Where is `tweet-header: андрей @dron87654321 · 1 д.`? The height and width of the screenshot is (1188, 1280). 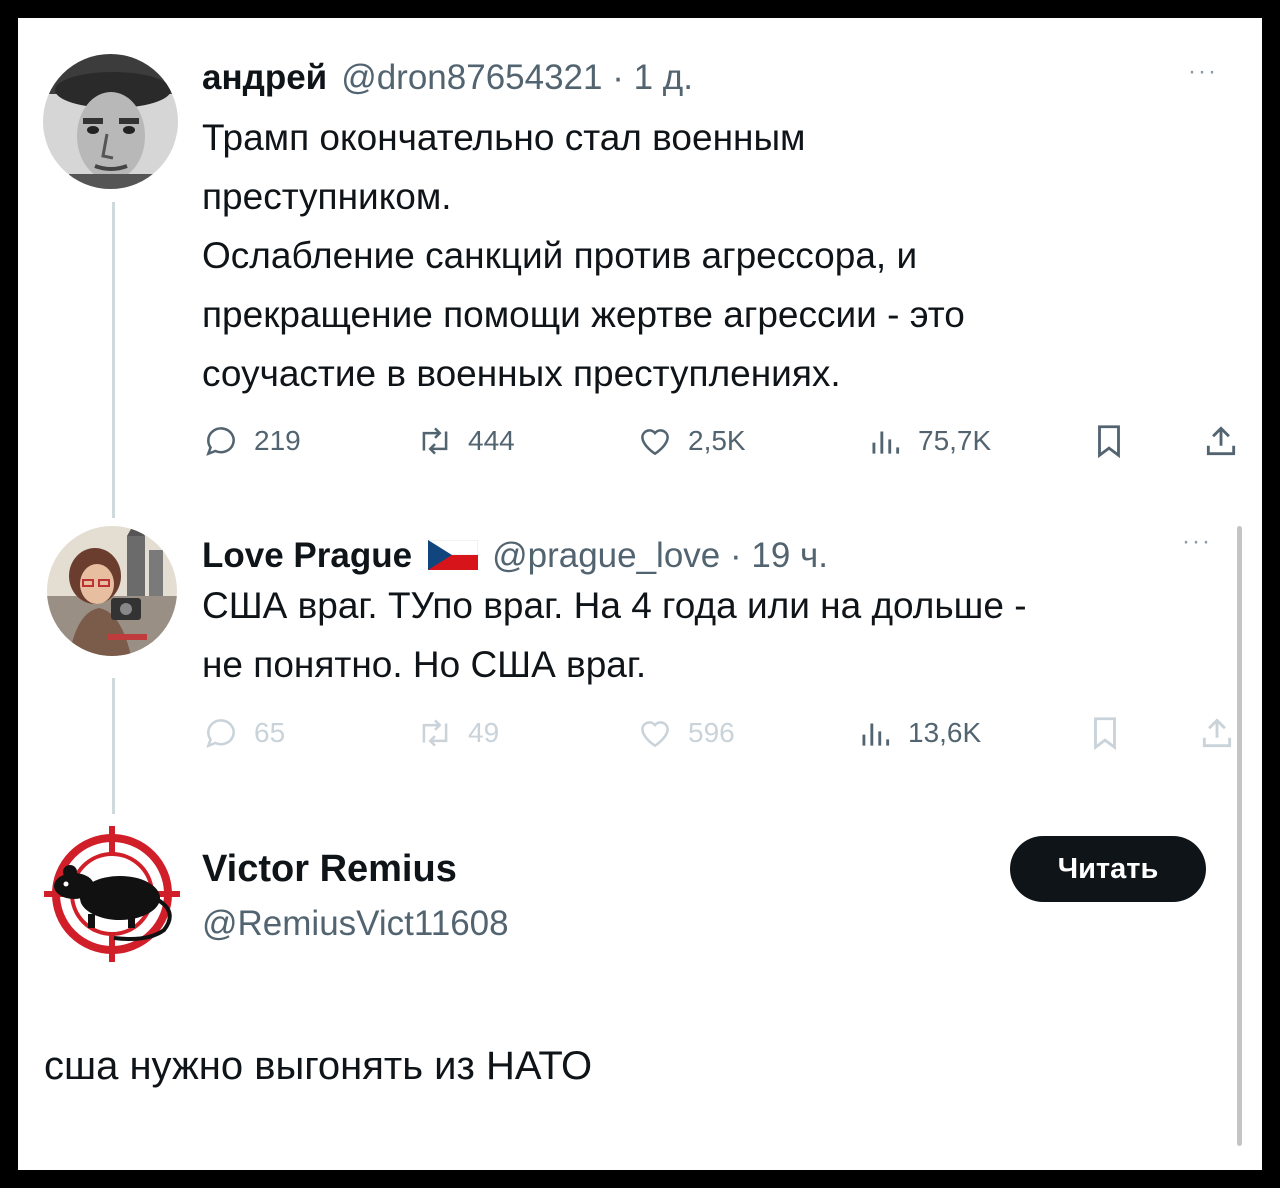
tweet-header: андрей @dron87654321 · 1 д. is located at coordinates (447, 78).